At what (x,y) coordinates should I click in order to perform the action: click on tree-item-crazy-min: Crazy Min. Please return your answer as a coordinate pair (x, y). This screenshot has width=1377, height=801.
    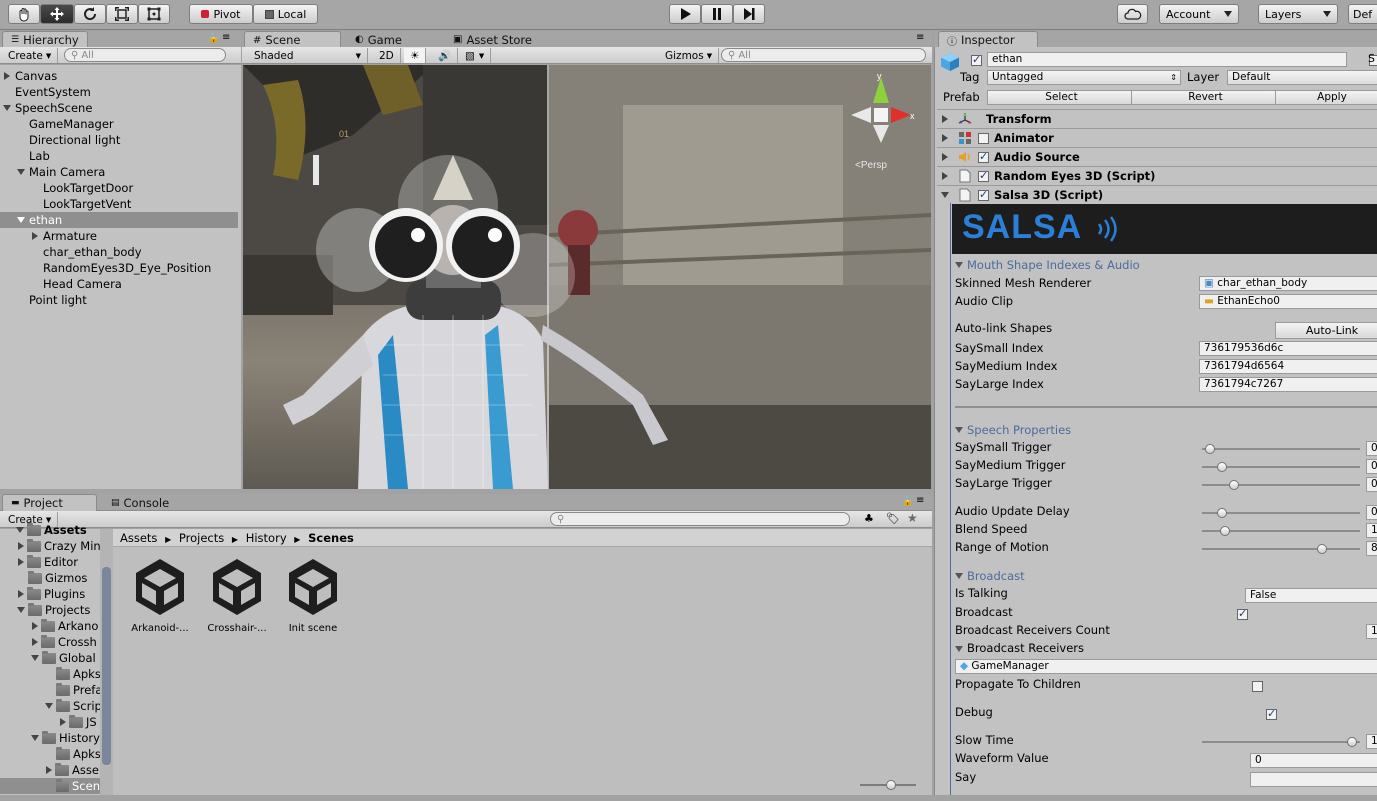
    Looking at the image, I should click on (59, 546).